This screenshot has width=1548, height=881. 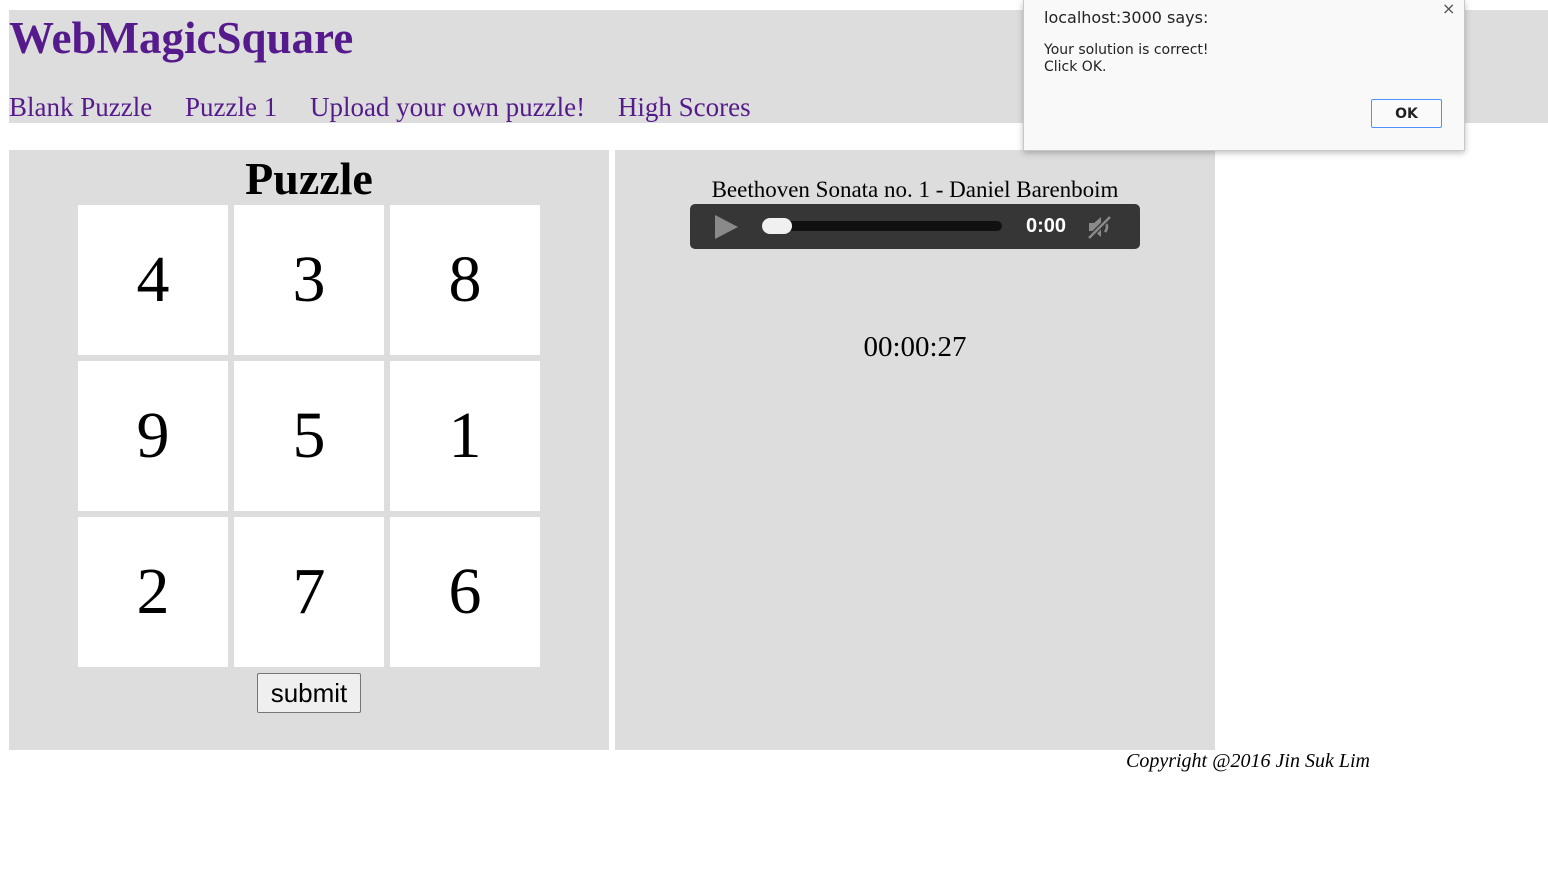 What do you see at coordinates (309, 436) in the screenshot?
I see `grid-cell: 5` at bounding box center [309, 436].